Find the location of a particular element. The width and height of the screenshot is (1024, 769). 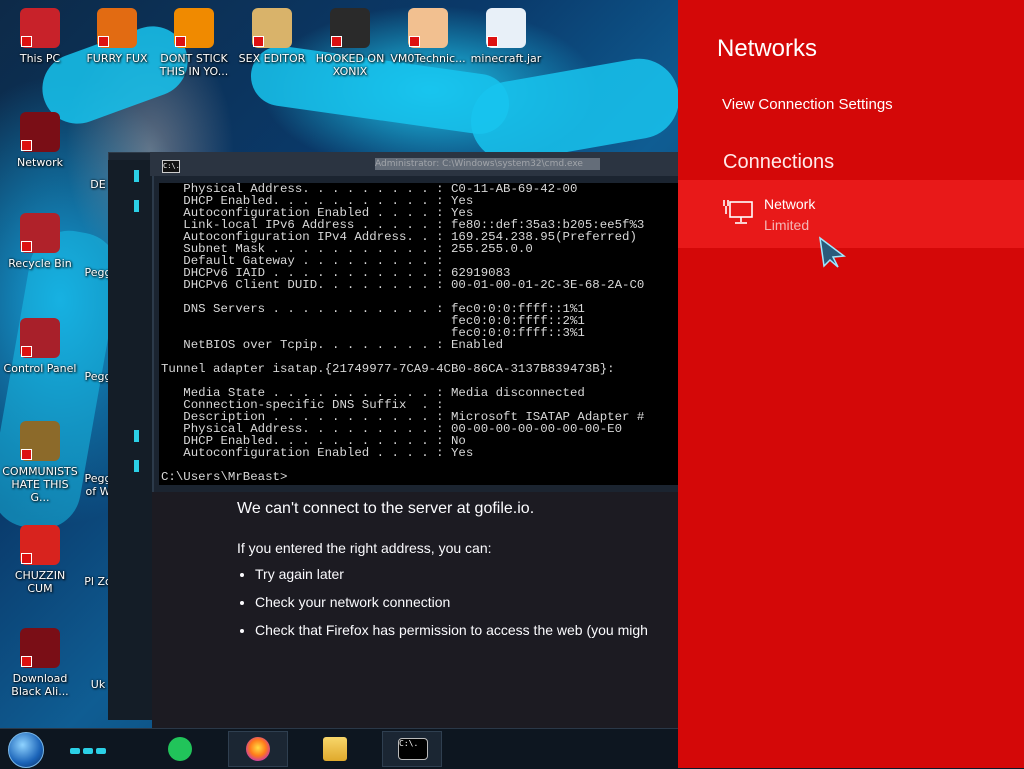

desktop-icon: CHUZZIN CUM is located at coordinates (40, 560).